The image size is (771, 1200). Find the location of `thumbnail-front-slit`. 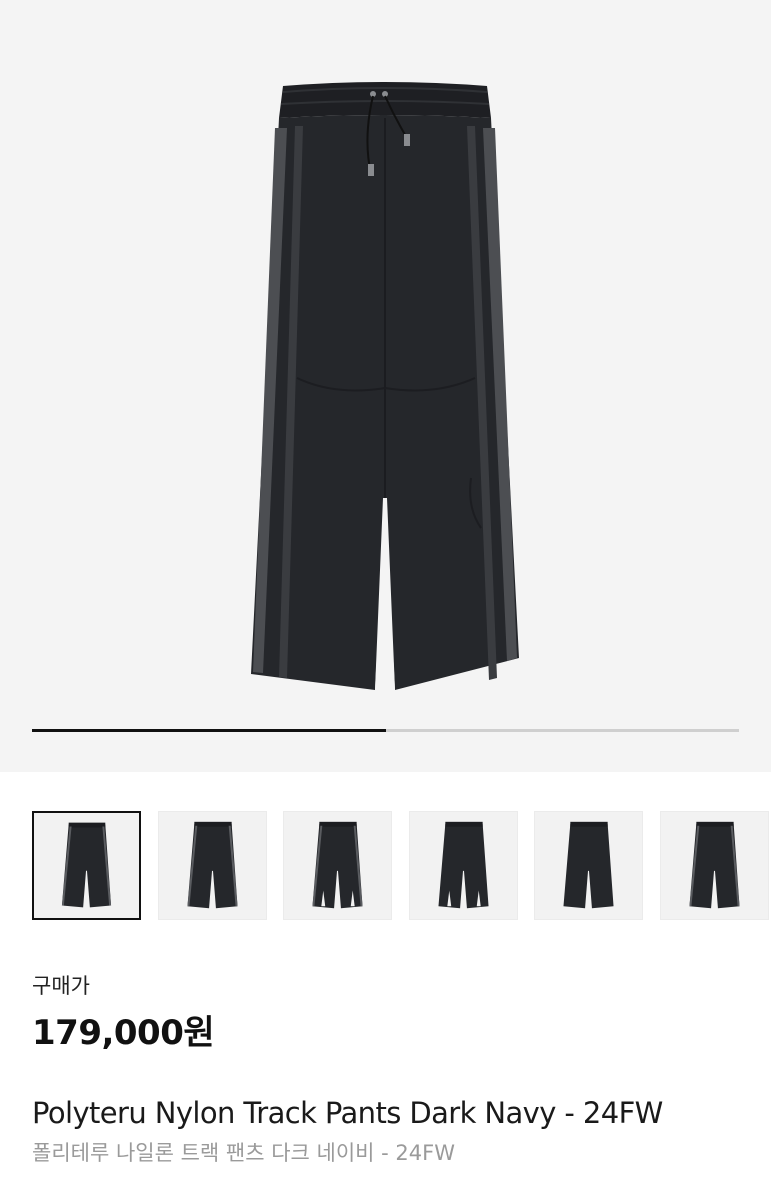

thumbnail-front-slit is located at coordinates (337, 865).